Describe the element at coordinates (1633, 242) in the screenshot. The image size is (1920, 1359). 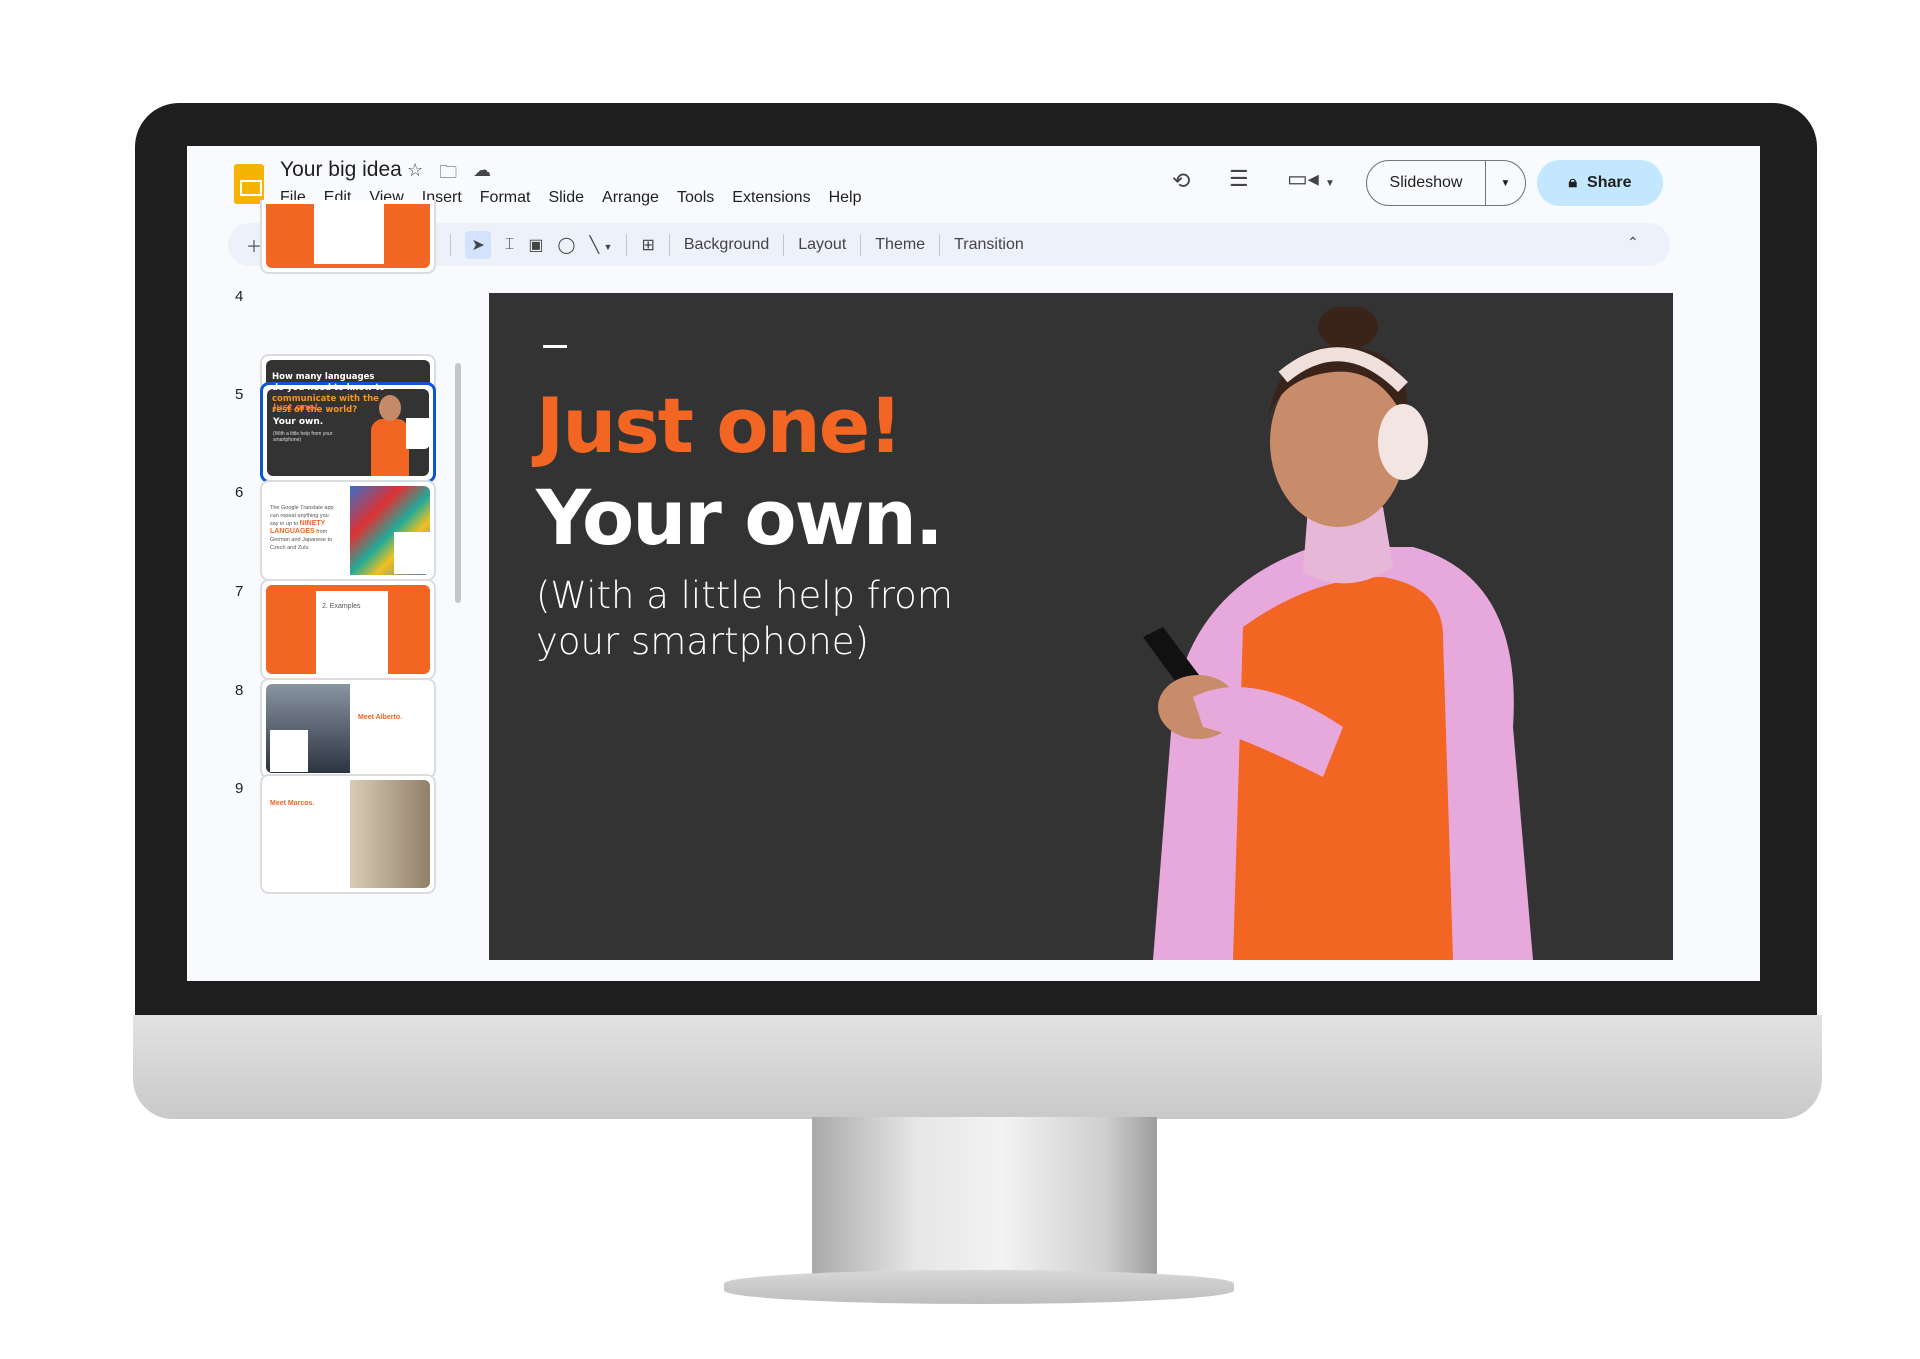
I see `collapse-toolbar-icon: ⌃` at that location.